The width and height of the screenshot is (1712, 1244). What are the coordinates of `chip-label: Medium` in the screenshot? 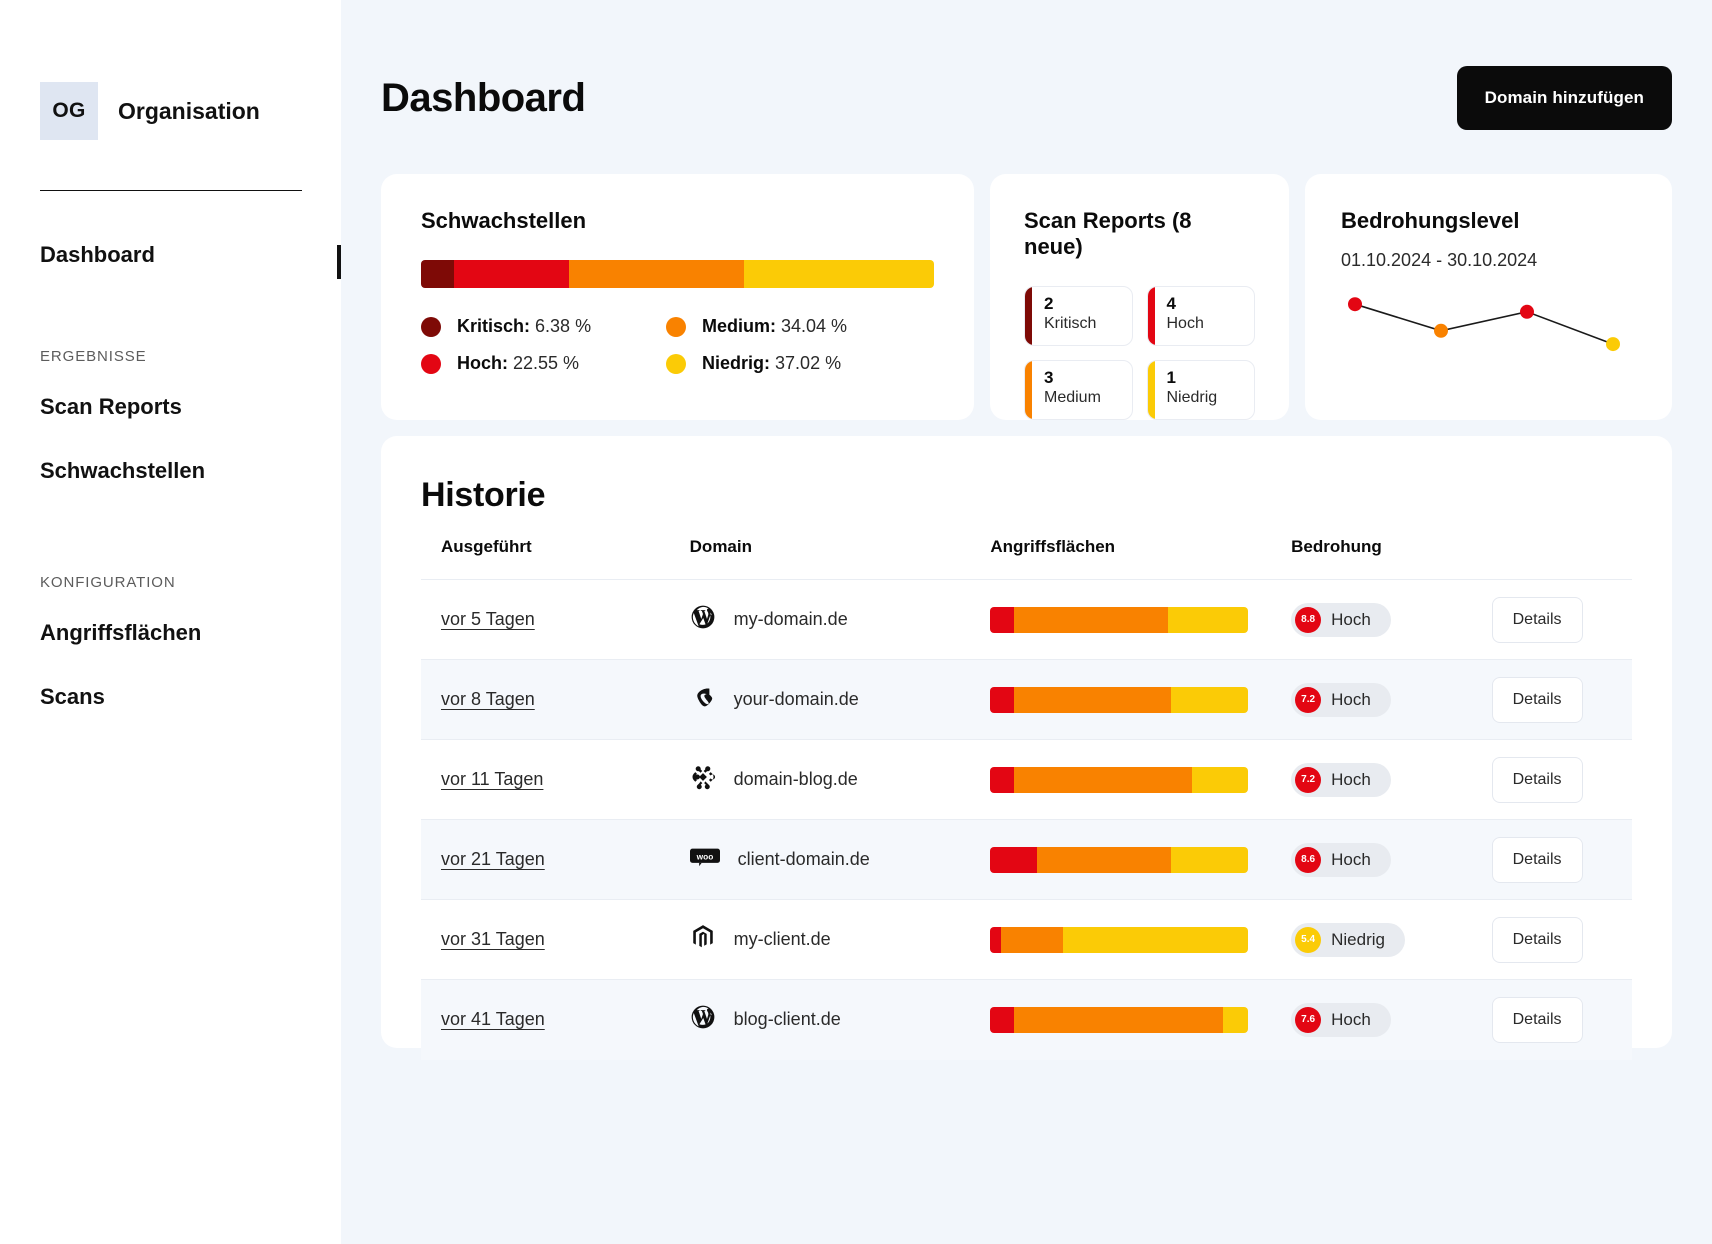 It's located at (1072, 397).